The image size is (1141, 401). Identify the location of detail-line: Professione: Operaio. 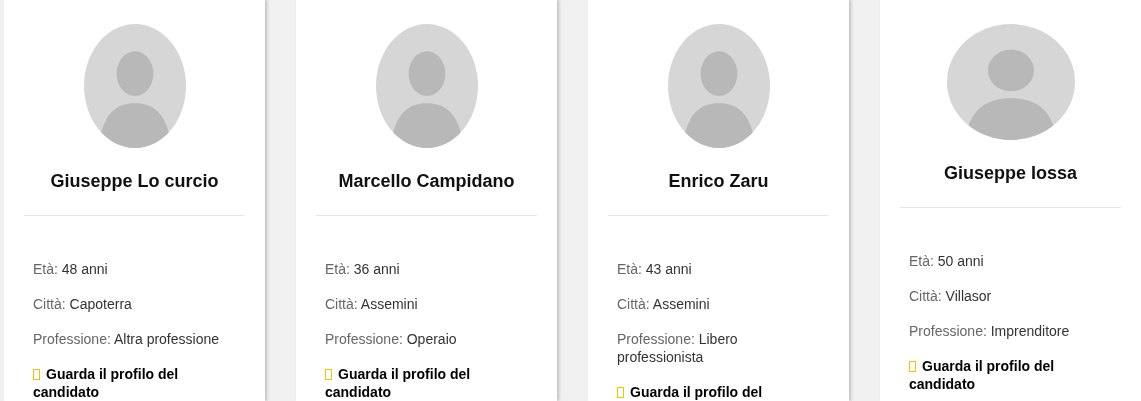
(391, 339).